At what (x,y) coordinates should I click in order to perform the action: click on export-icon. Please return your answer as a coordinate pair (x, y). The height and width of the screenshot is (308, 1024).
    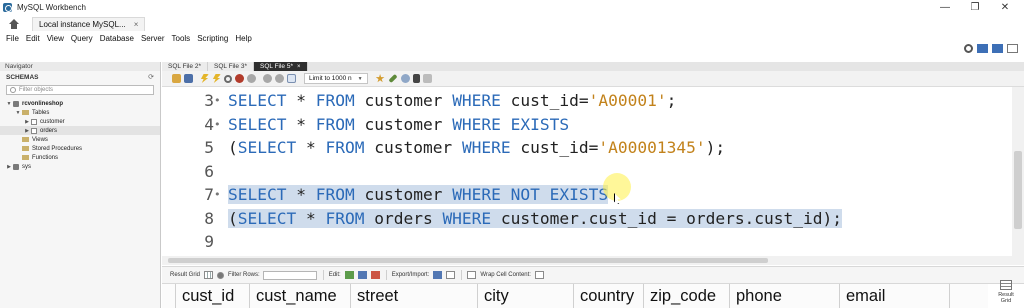
    Looking at the image, I should click on (438, 275).